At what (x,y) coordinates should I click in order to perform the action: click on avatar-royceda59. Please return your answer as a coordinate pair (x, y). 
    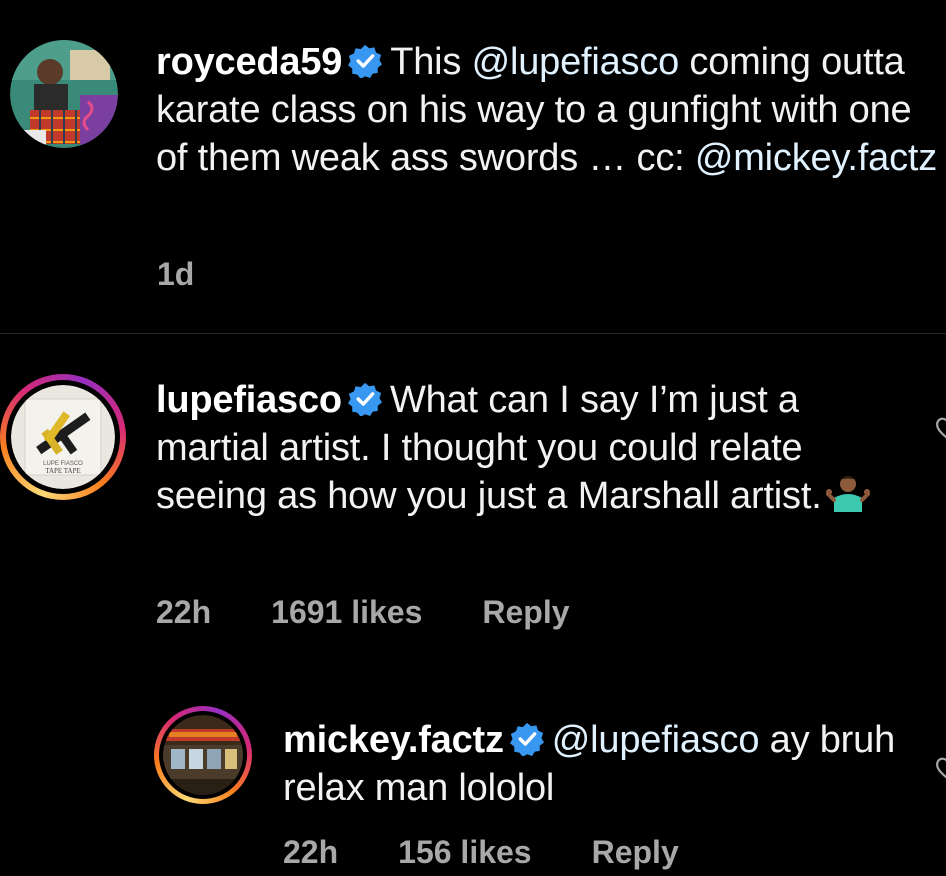
    Looking at the image, I should click on (64, 94).